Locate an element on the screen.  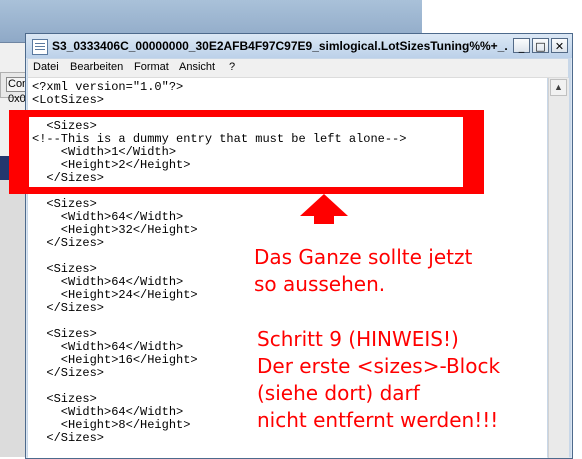
minimize-button: _ is located at coordinates (521, 45).